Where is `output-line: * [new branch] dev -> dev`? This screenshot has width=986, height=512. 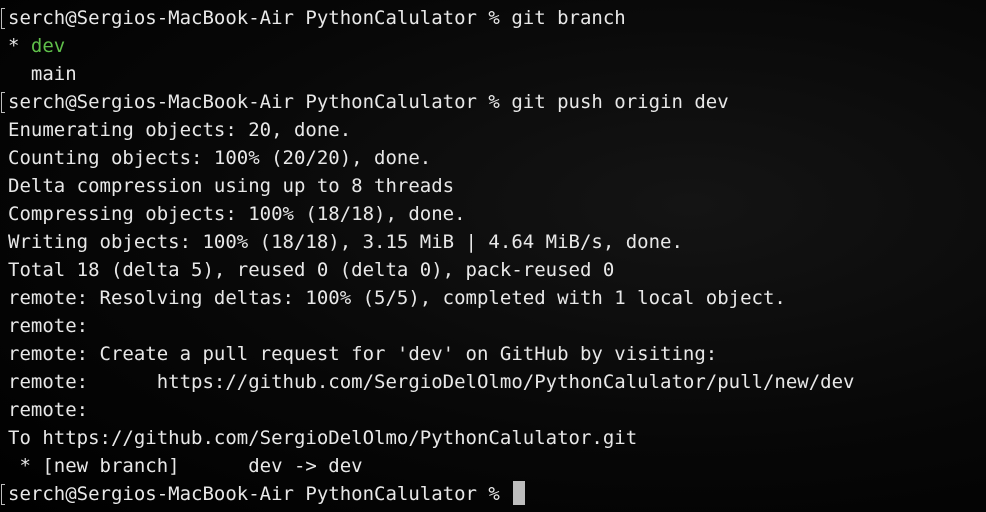
output-line: * [new branch] dev -> dev is located at coordinates (497, 466).